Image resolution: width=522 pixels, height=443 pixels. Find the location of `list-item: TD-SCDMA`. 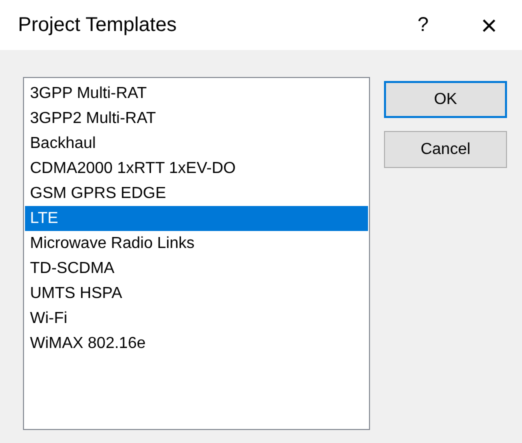

list-item: TD-SCDMA is located at coordinates (196, 268).